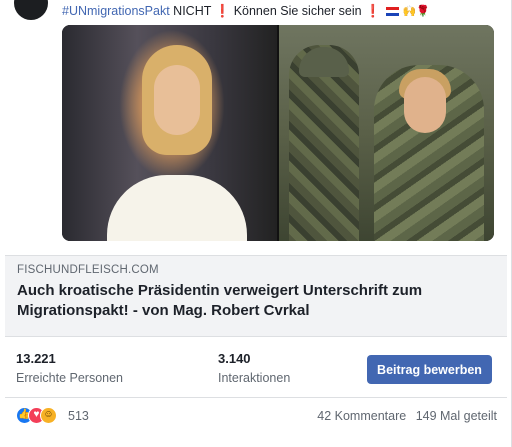  What do you see at coordinates (373, 11) in the screenshot?
I see `exclamation-icon-2: ❗` at bounding box center [373, 11].